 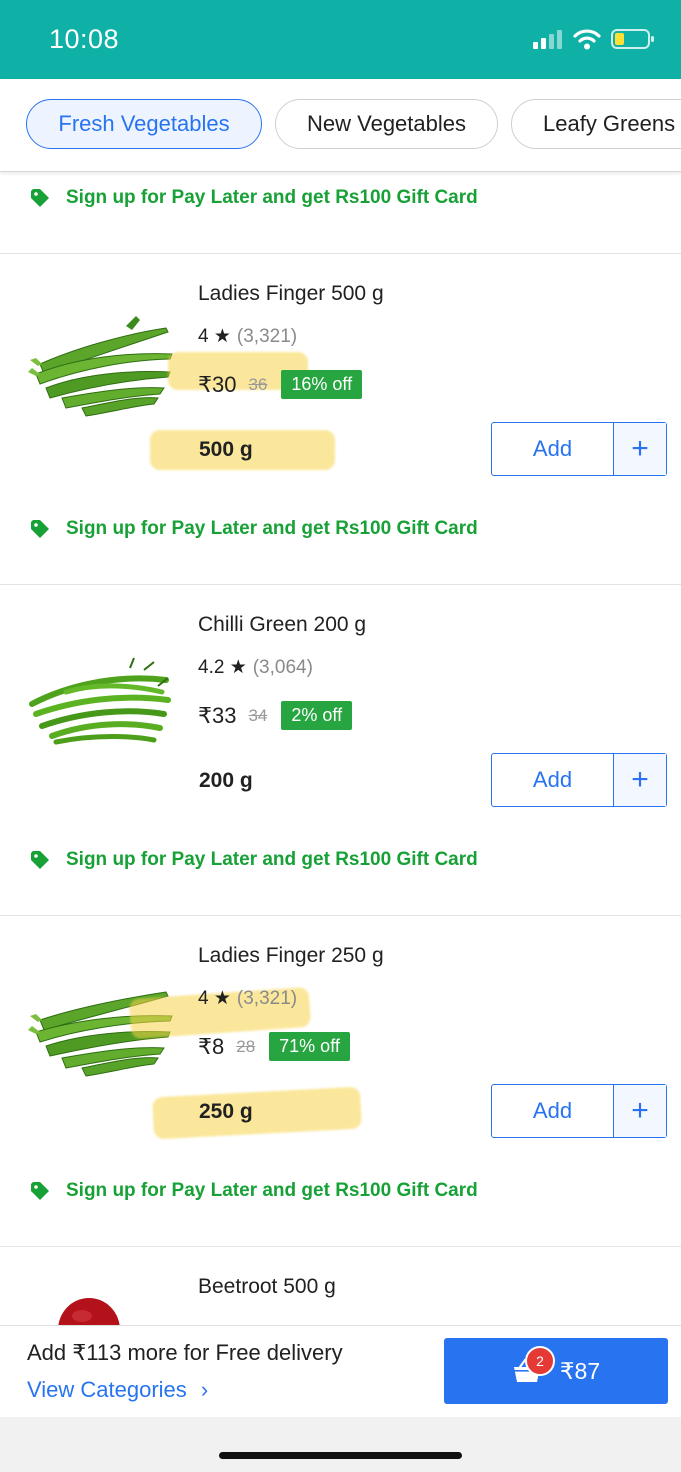 I want to click on product-quantity: 500 g, so click(x=226, y=449).